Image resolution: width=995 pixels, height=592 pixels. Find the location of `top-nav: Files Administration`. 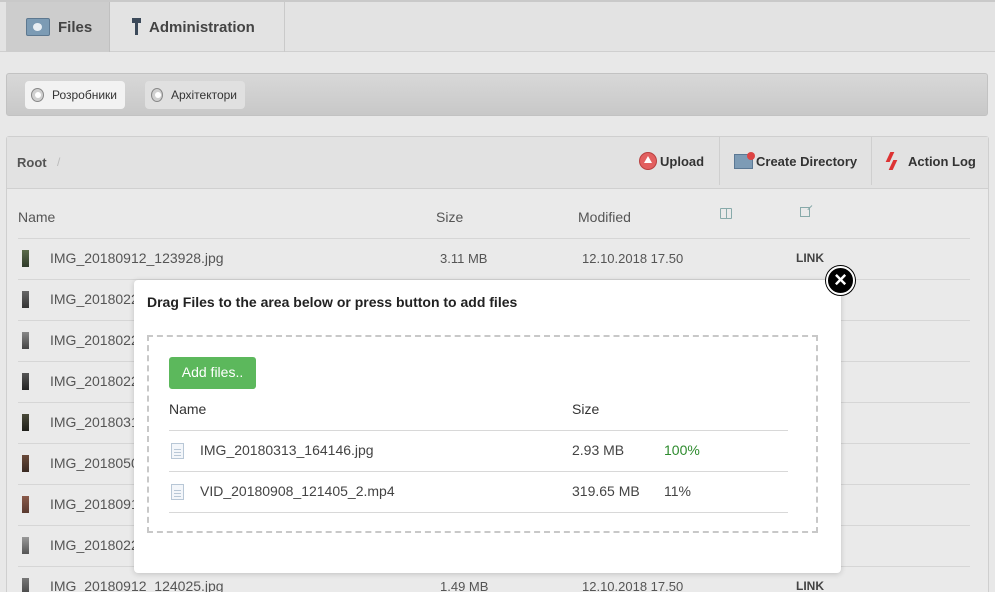

top-nav: Files Administration is located at coordinates (497, 26).